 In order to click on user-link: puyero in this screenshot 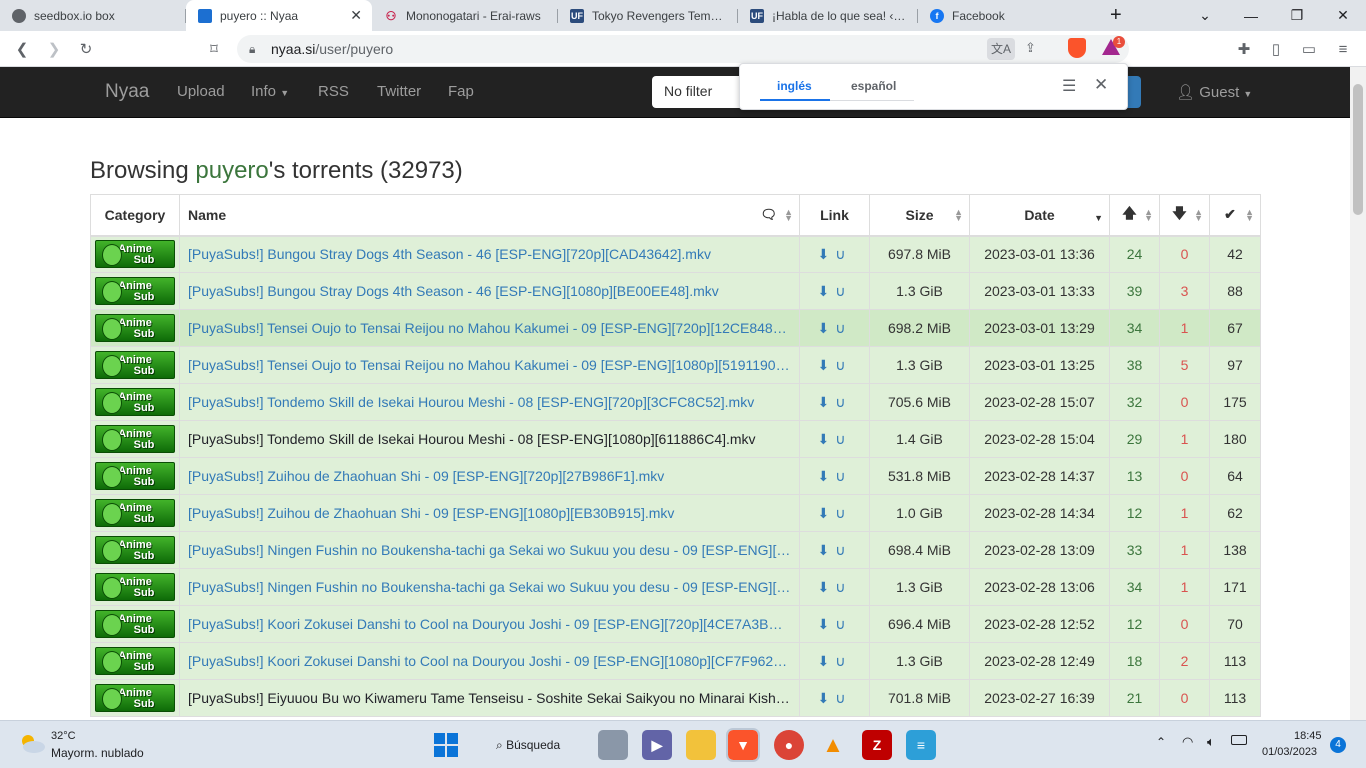, I will do `click(231, 170)`.